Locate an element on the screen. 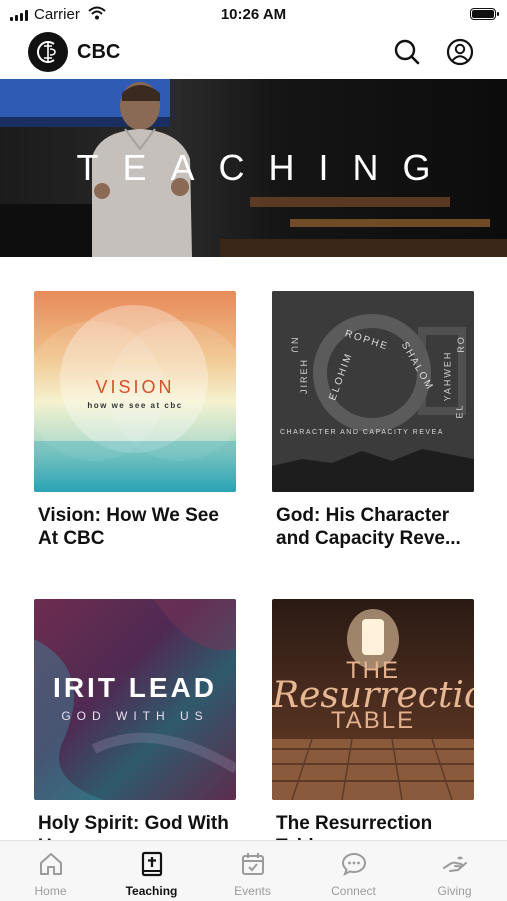 The image size is (507, 901). tab-home: Home is located at coordinates (50, 871).